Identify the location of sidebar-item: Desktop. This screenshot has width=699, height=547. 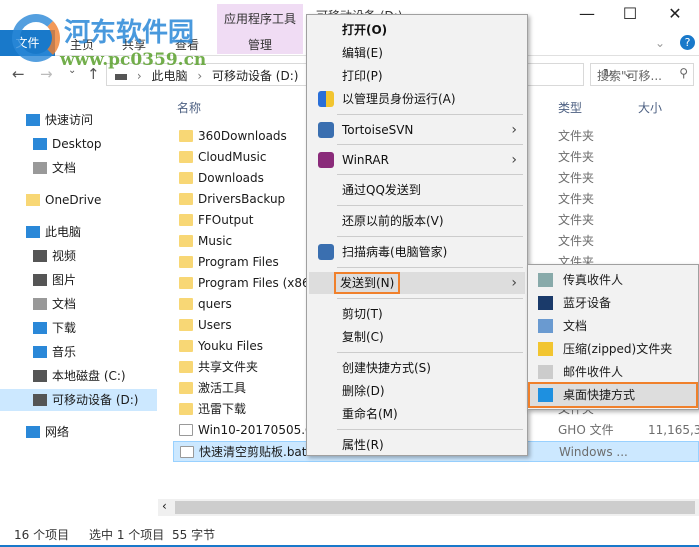
(78, 144).